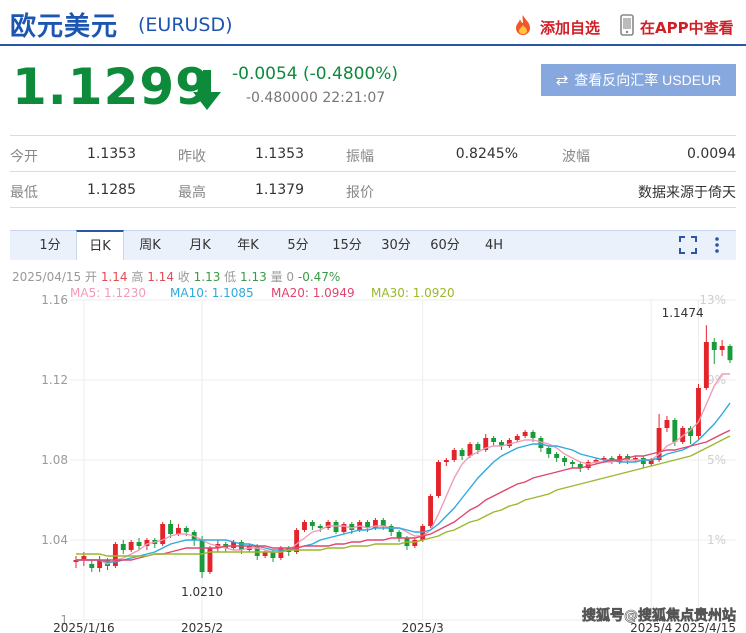 Image resolution: width=746 pixels, height=633 pixels. Describe the element at coordinates (716, 460) in the screenshot. I see `right-tick-label: 5%` at that location.